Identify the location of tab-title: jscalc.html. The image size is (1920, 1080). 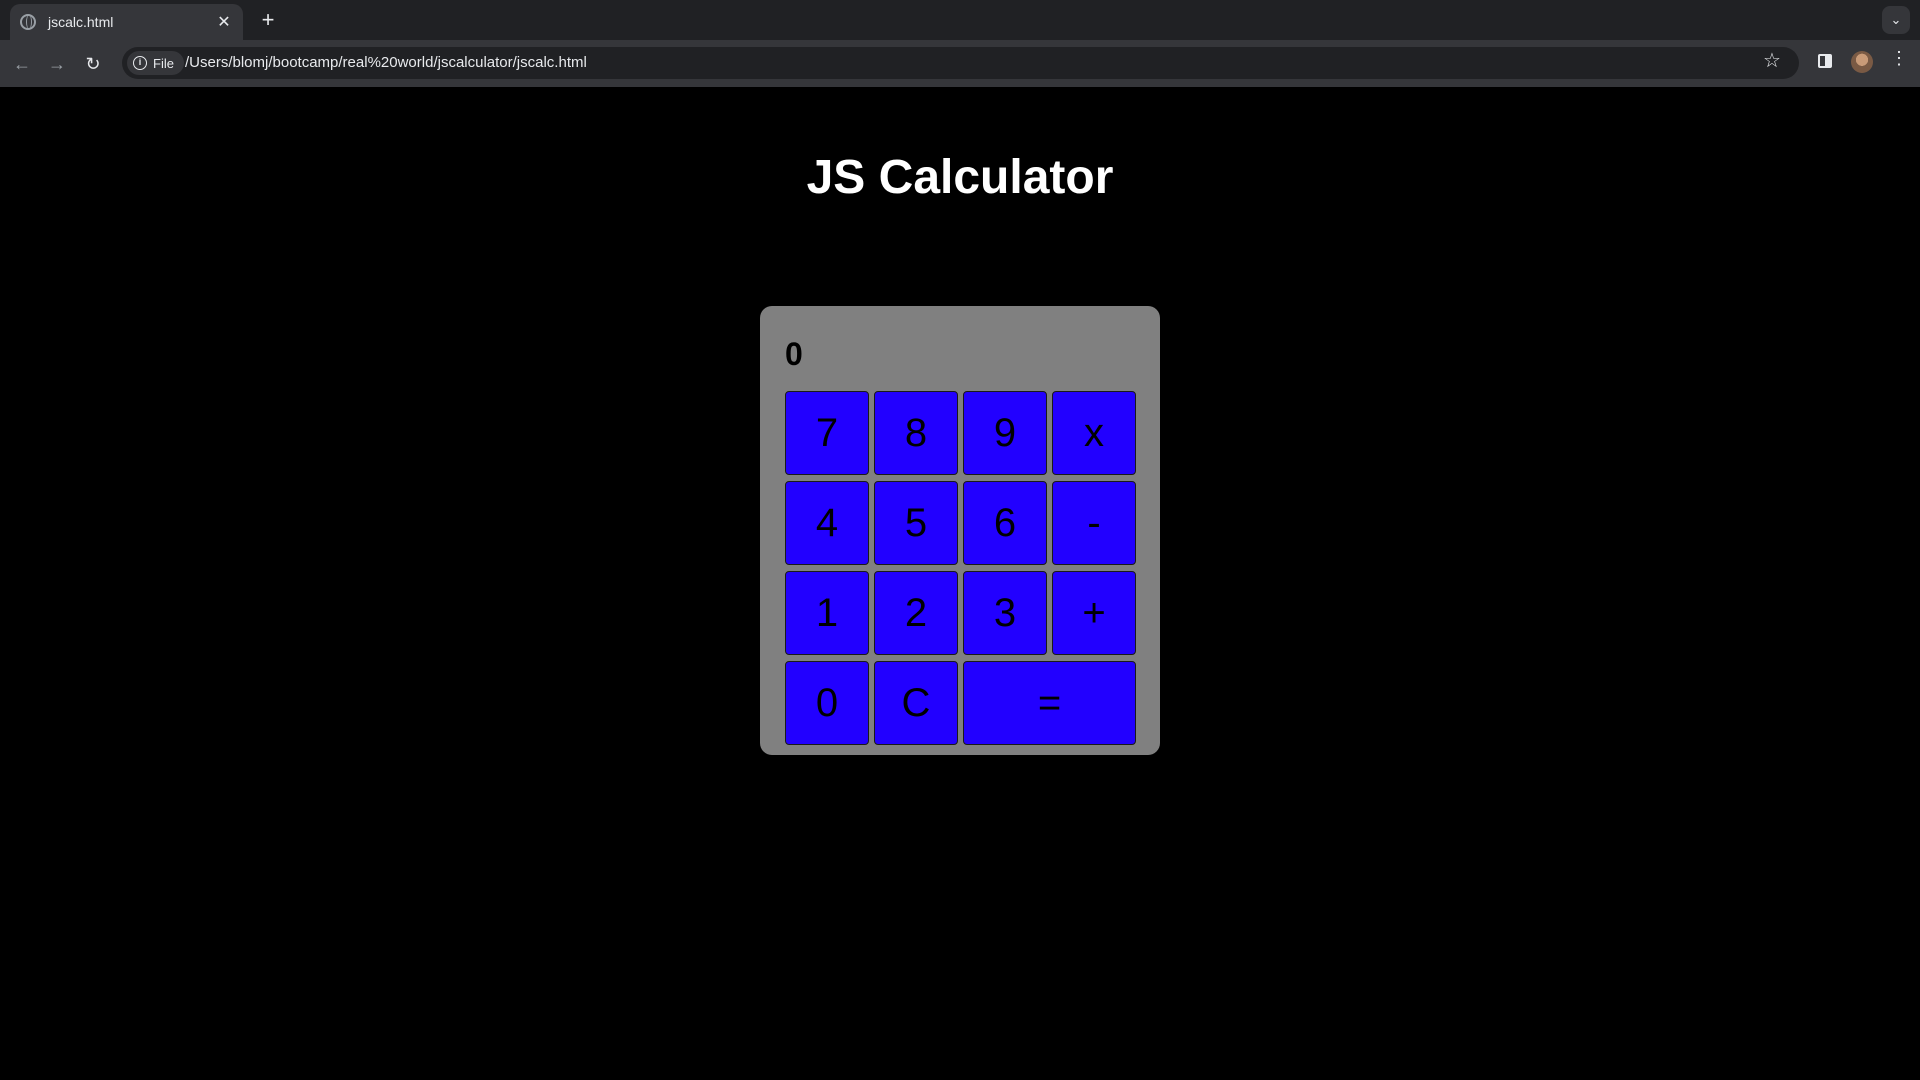
(81, 22).